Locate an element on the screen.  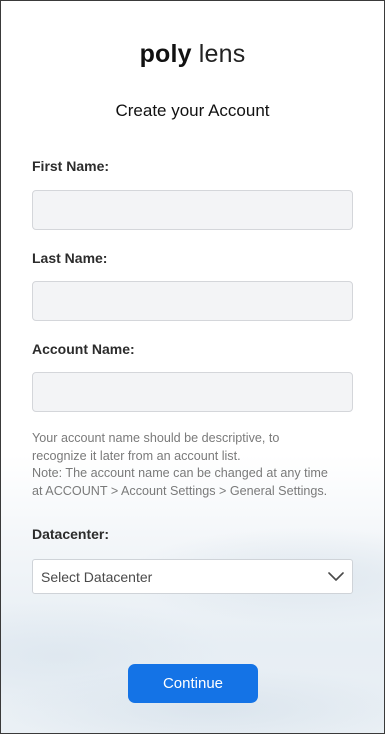
account-name-label: Account Name: is located at coordinates (83, 349).